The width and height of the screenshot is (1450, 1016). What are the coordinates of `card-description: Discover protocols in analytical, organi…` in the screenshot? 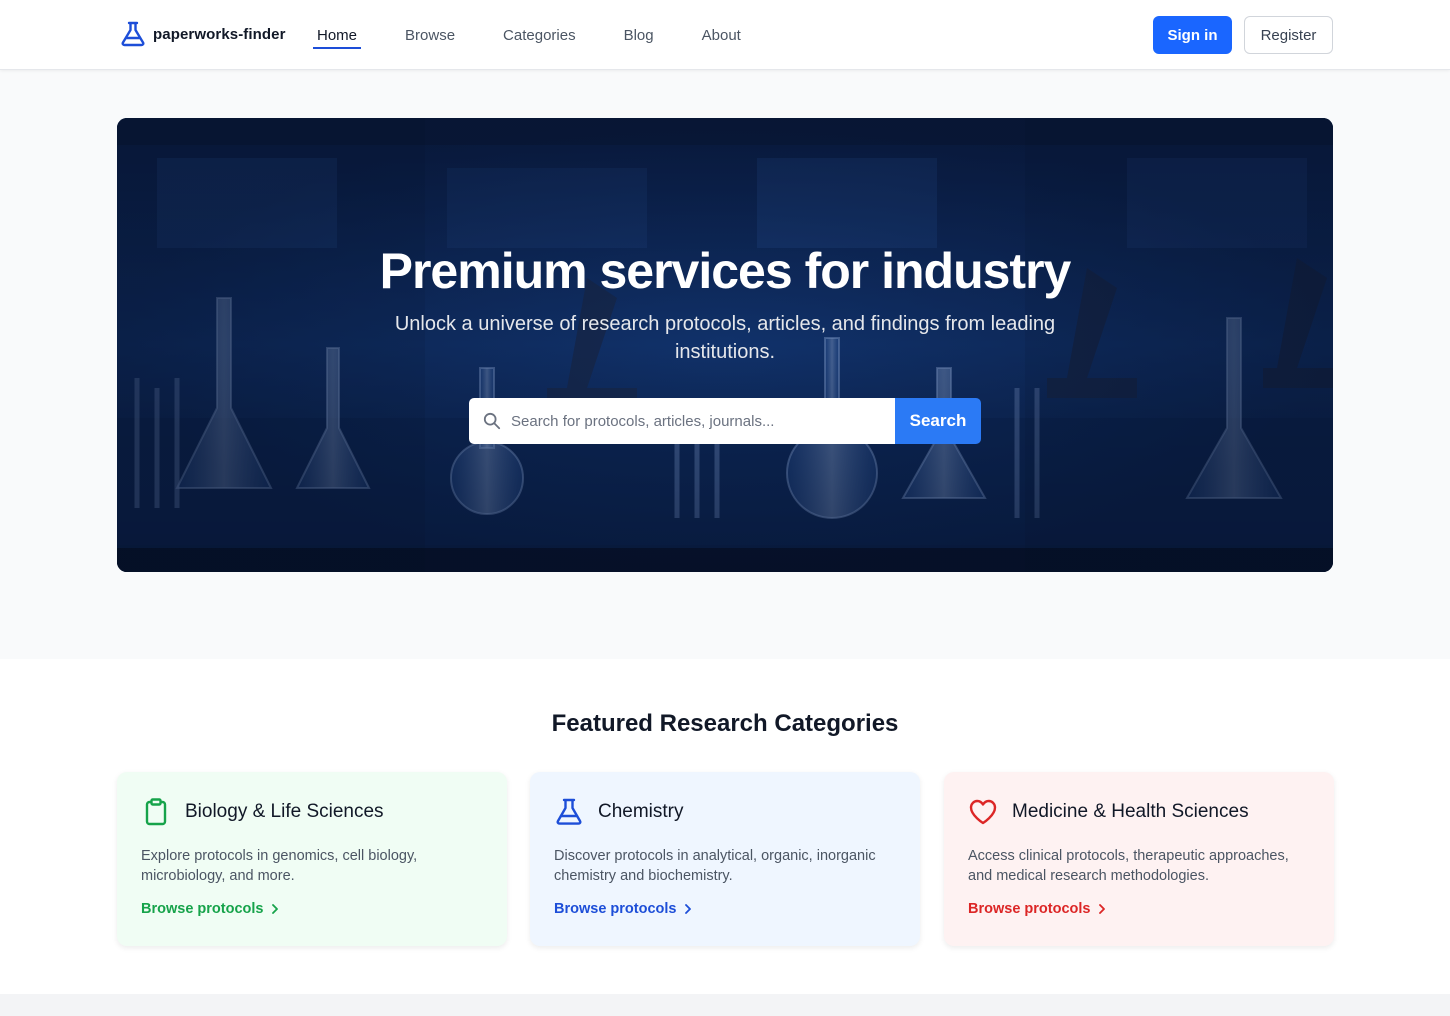 It's located at (715, 866).